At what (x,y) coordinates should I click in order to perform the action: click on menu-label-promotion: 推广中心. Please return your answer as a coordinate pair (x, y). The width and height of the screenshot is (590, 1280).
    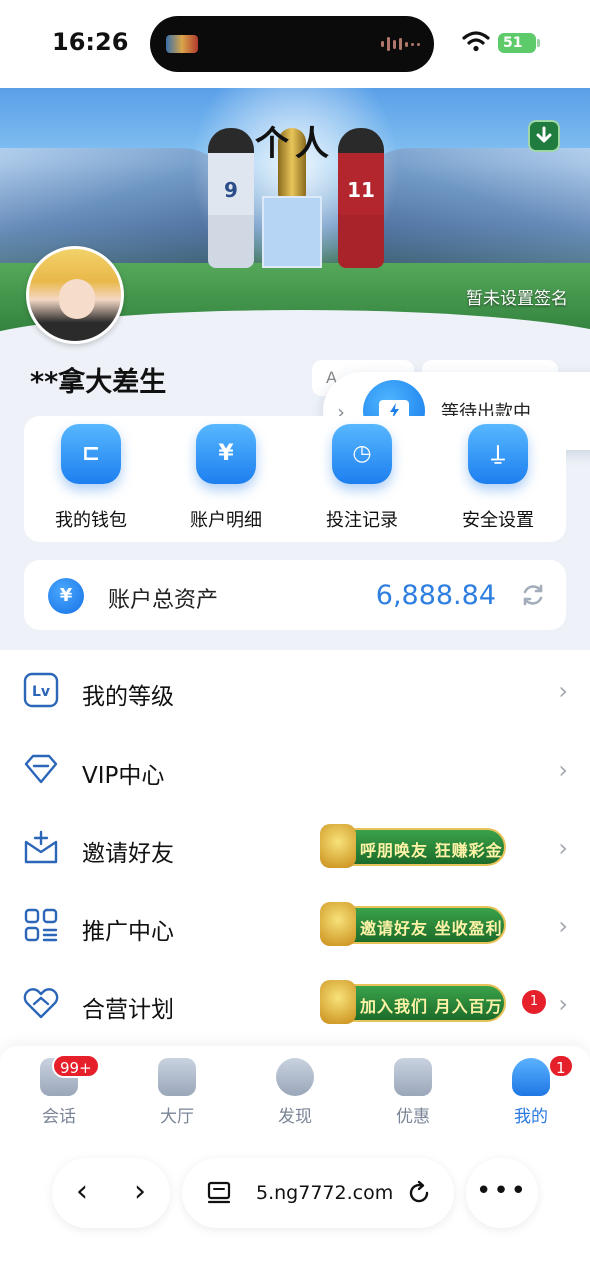
    Looking at the image, I should click on (128, 932).